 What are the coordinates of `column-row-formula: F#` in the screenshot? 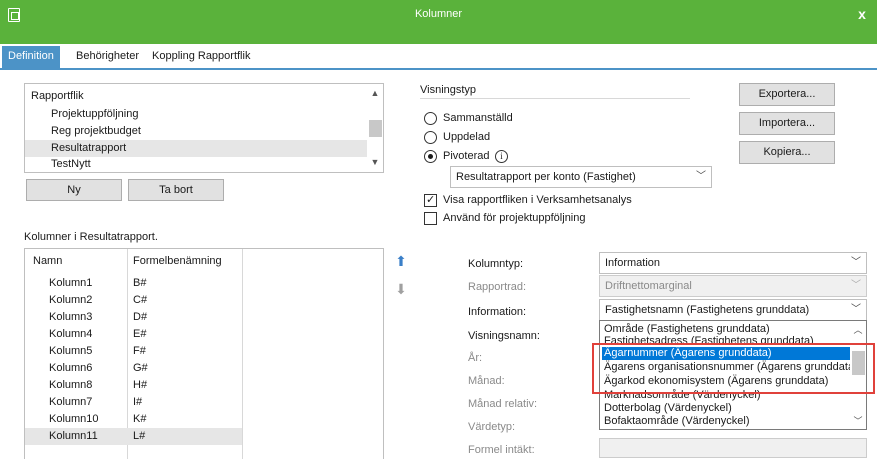 It's located at (139, 351).